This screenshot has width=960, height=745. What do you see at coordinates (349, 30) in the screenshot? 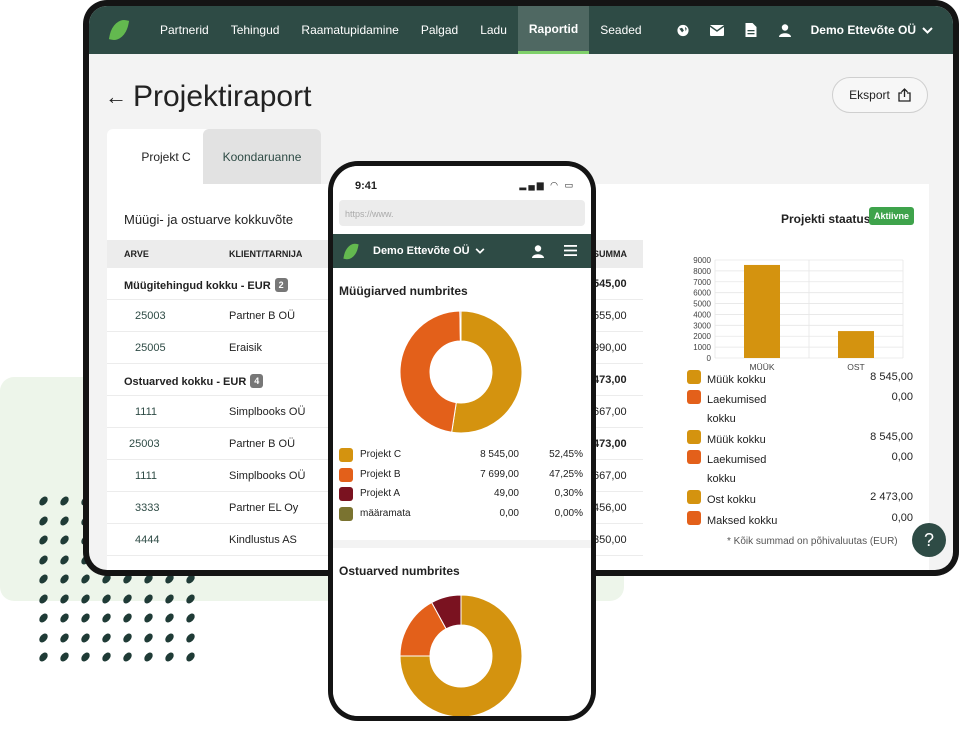
I see `nav-item-raamatupidamine: Raamatupidamine` at bounding box center [349, 30].